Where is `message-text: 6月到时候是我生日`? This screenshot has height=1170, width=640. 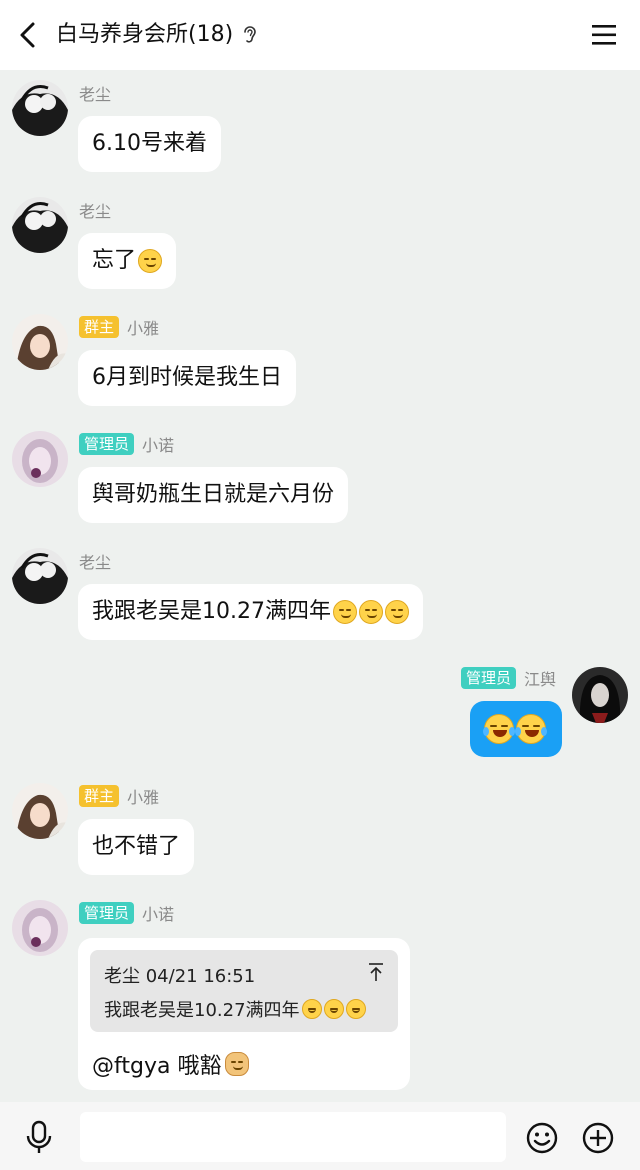 message-text: 6月到时候是我生日 is located at coordinates (187, 377).